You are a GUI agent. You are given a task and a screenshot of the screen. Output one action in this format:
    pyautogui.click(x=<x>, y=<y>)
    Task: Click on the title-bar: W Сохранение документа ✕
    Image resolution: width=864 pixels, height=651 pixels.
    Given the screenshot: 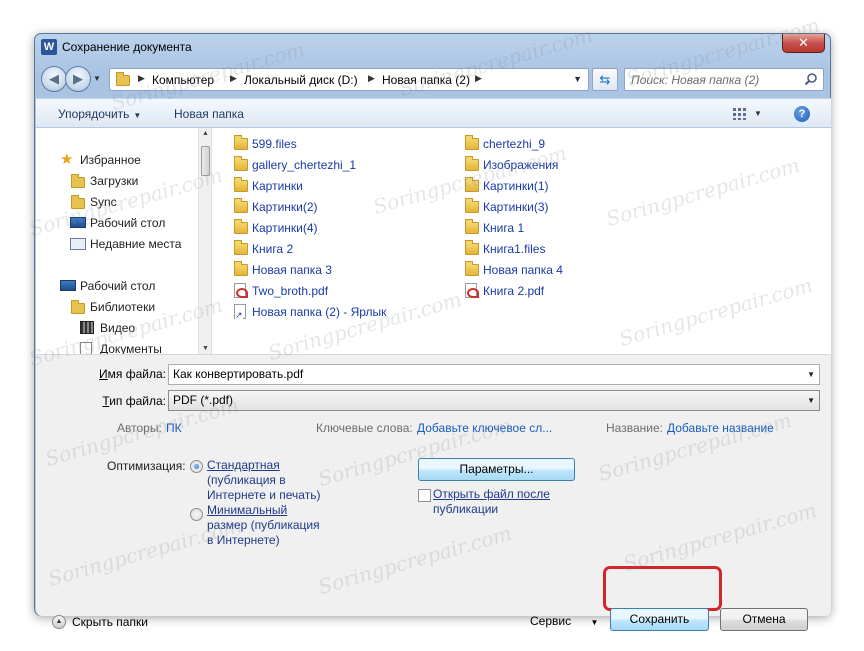 What is the action you would take?
    pyautogui.click(x=432, y=47)
    